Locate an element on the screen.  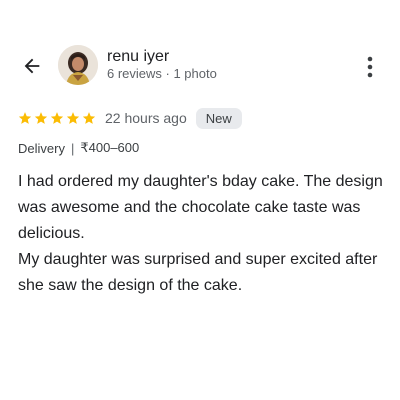
reviewer-meta: 6 reviews · 1 photo is located at coordinates (162, 73).